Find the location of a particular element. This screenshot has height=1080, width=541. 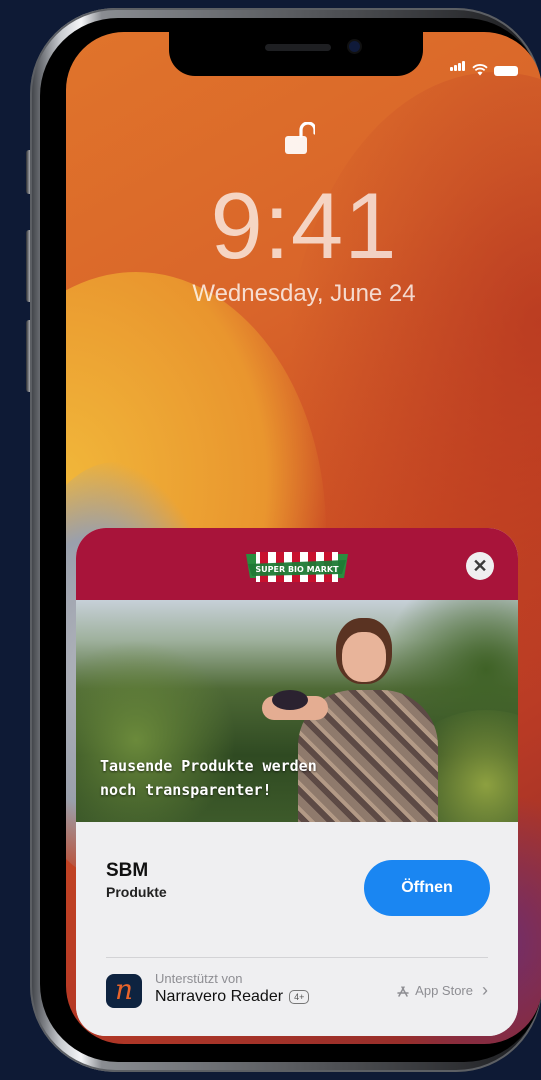

lock-screen-time: 9:41 is located at coordinates (304, 225).